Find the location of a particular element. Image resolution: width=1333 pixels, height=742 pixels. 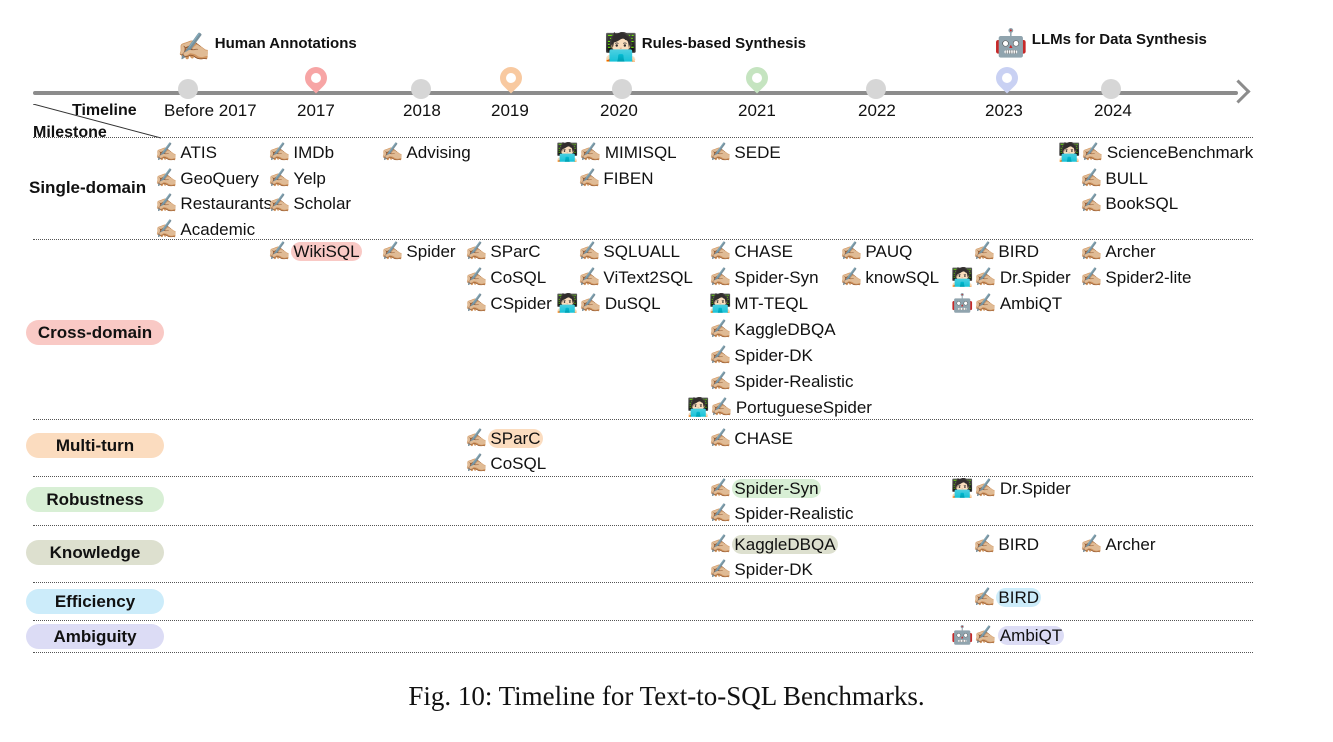

category-label-robust: Robustness is located at coordinates (95, 499).